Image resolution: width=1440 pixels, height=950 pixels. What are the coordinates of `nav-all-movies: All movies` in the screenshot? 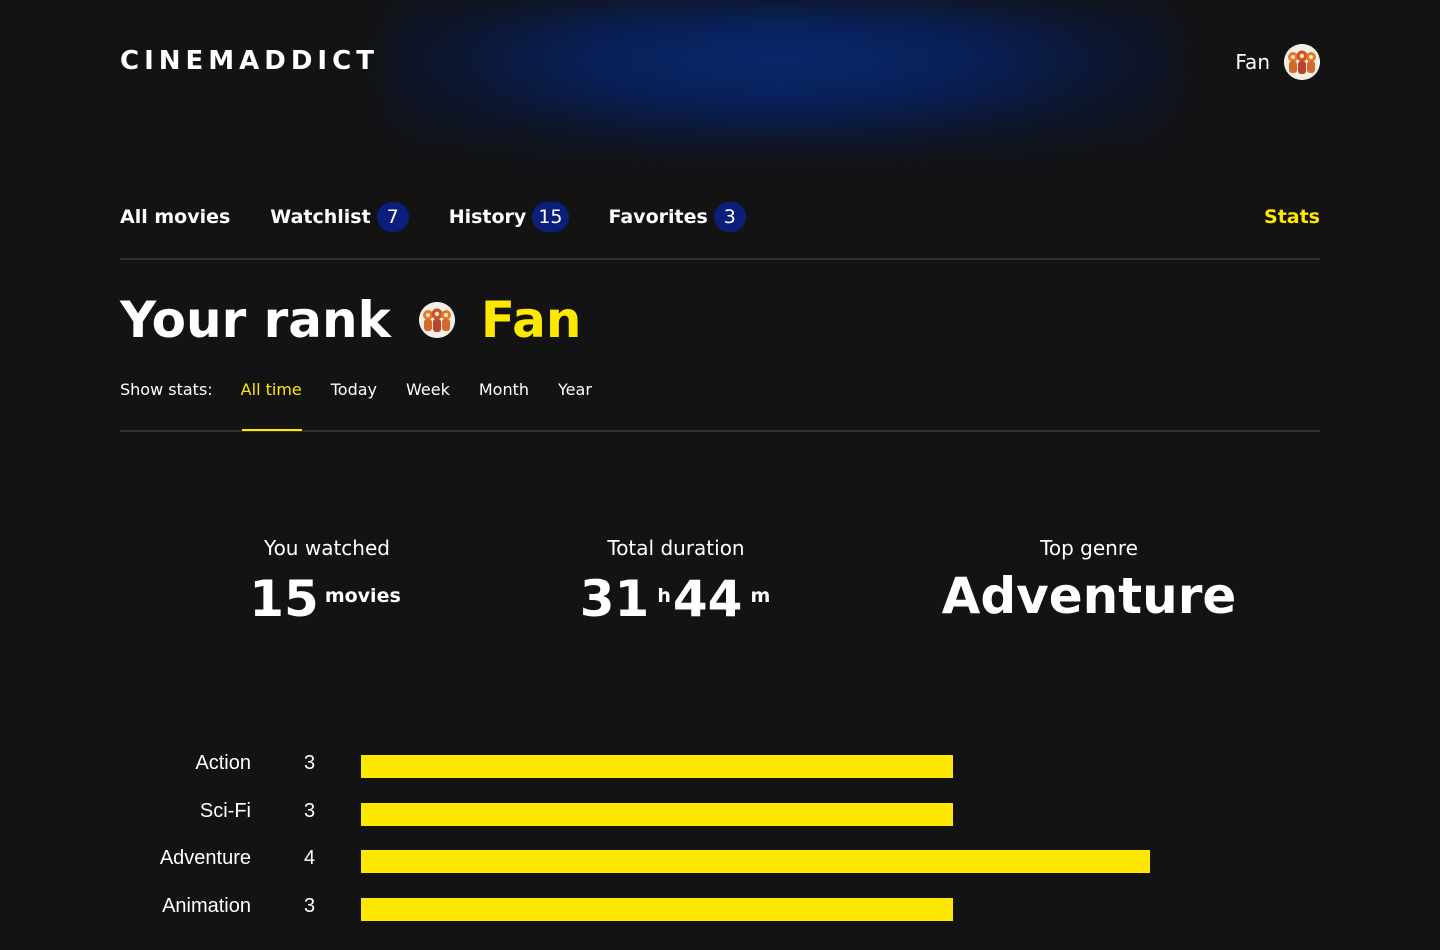 It's located at (175, 217).